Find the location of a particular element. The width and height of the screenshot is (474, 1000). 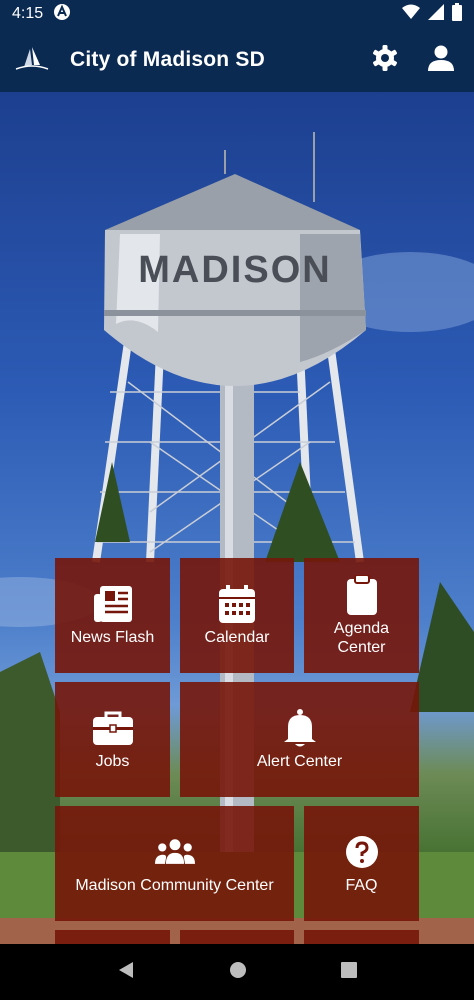

tile-label: Madison Community Center is located at coordinates (174, 885).